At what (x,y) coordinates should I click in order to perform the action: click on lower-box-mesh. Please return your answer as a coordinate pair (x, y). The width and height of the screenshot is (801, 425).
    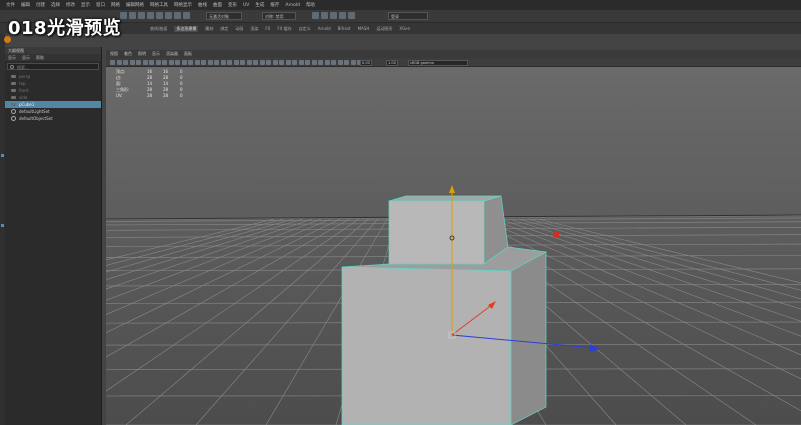
    Looking at the image, I should click on (444, 335).